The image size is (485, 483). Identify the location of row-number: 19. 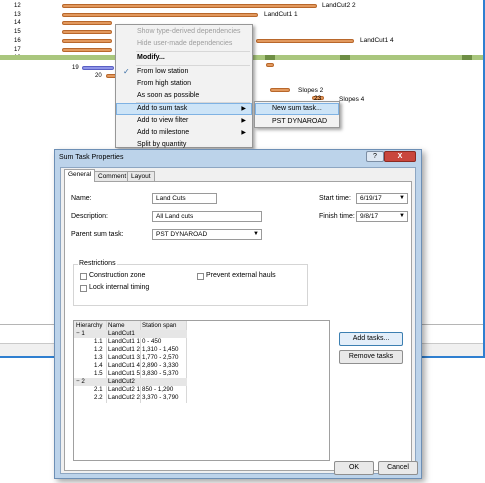
(75, 68).